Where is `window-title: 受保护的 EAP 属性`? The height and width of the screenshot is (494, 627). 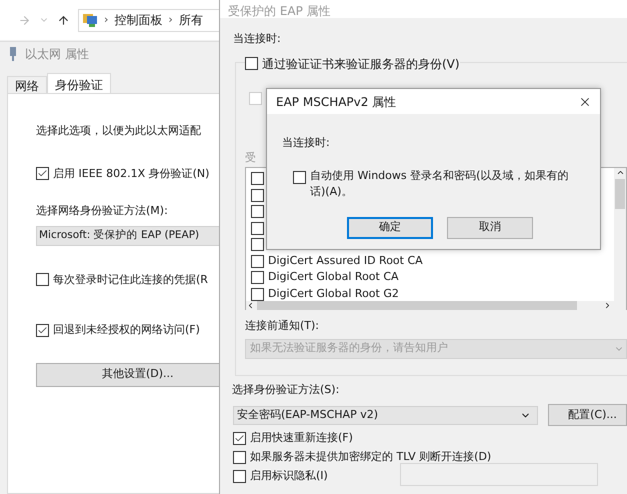 window-title: 受保护的 EAP 属性 is located at coordinates (279, 11).